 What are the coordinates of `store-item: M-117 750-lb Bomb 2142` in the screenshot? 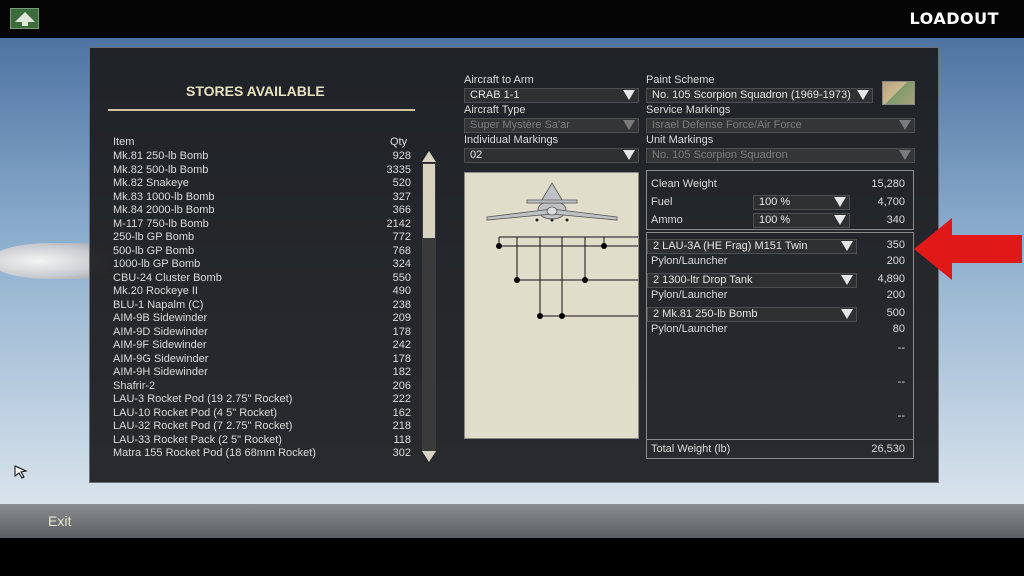 It's located at (262, 225).